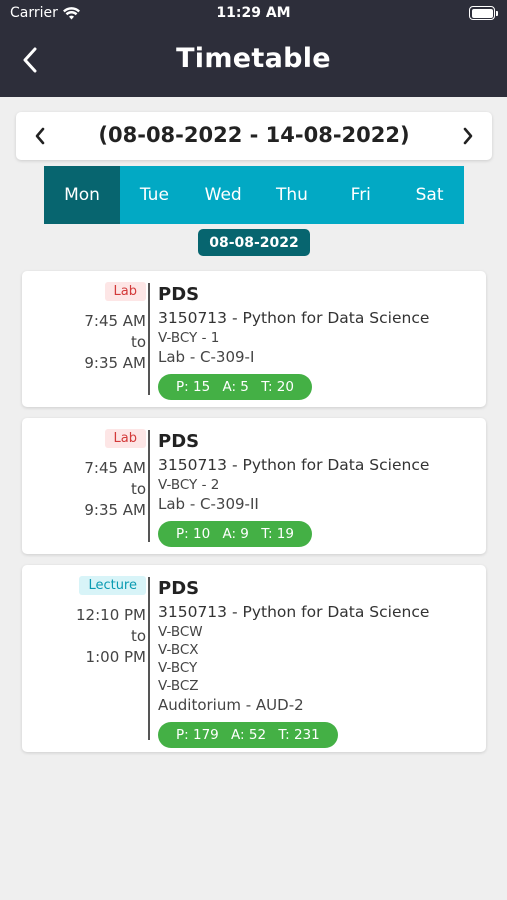  I want to click on total-count: T: 19, so click(277, 534).